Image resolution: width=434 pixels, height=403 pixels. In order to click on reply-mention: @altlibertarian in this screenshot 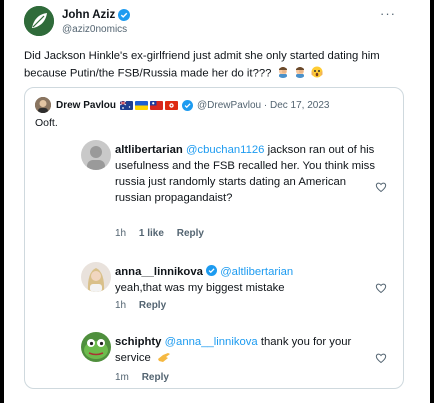, I will do `click(256, 272)`.